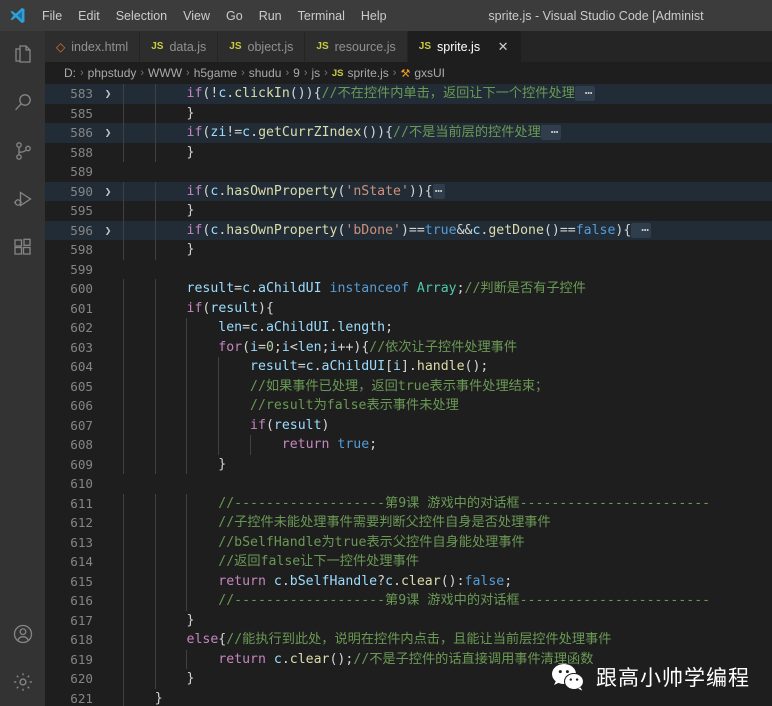  Describe the element at coordinates (408, 367) in the screenshot. I see `code-line: 604 result=c.aChildUI[i].handle();` at that location.